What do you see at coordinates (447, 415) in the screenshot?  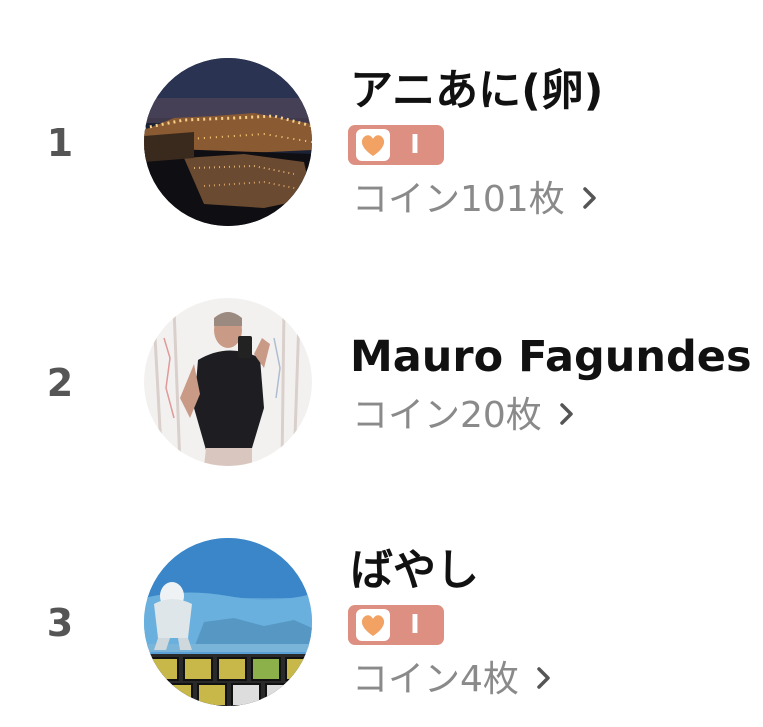 I see `coin-count-text: コイン20枚` at bounding box center [447, 415].